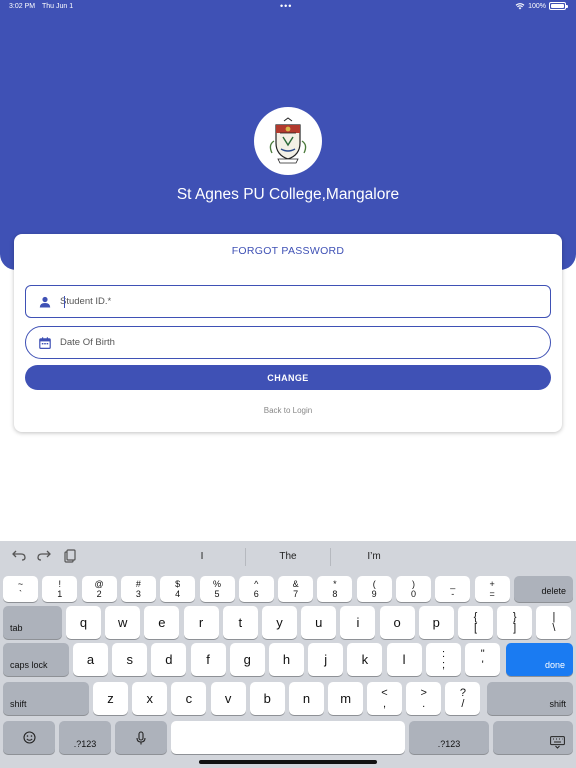 The height and width of the screenshot is (768, 576). I want to click on back-to-login-link: Back to Login, so click(288, 410).